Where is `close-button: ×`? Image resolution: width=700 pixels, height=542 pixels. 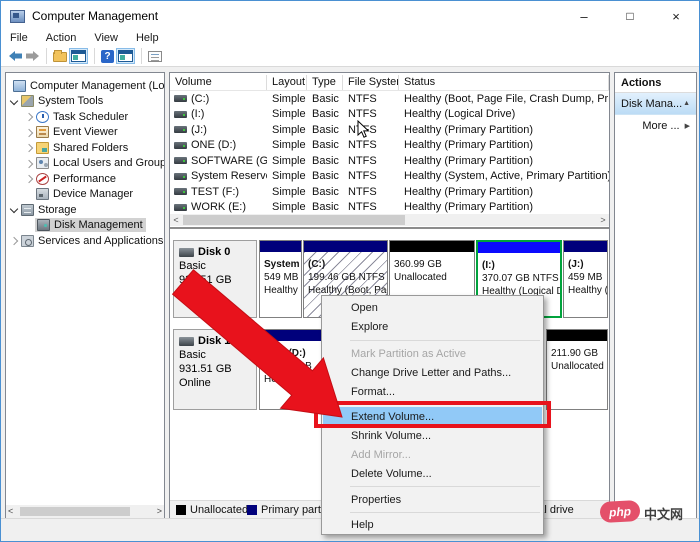
close-button: × is located at coordinates (676, 16).